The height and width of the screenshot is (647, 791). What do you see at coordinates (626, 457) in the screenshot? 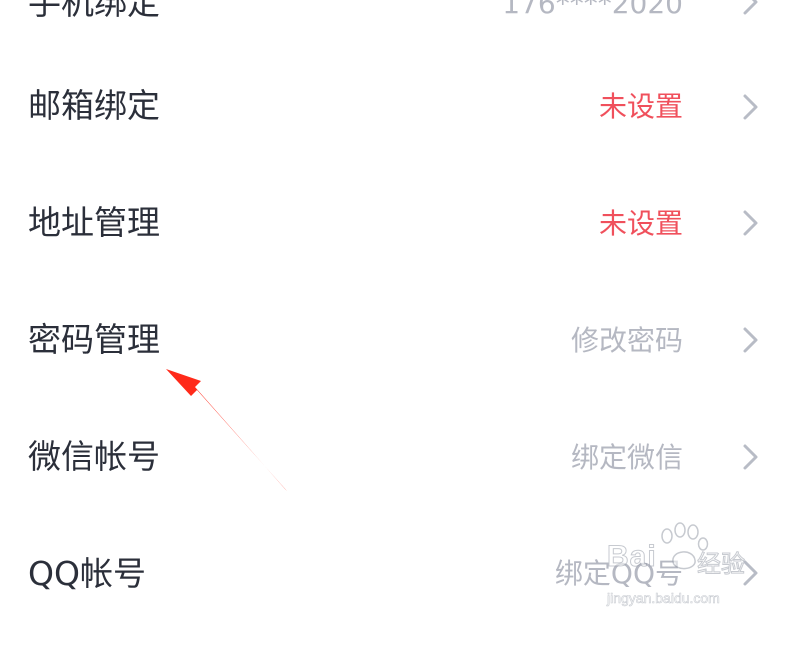
I see `row-value: 绑定微信` at bounding box center [626, 457].